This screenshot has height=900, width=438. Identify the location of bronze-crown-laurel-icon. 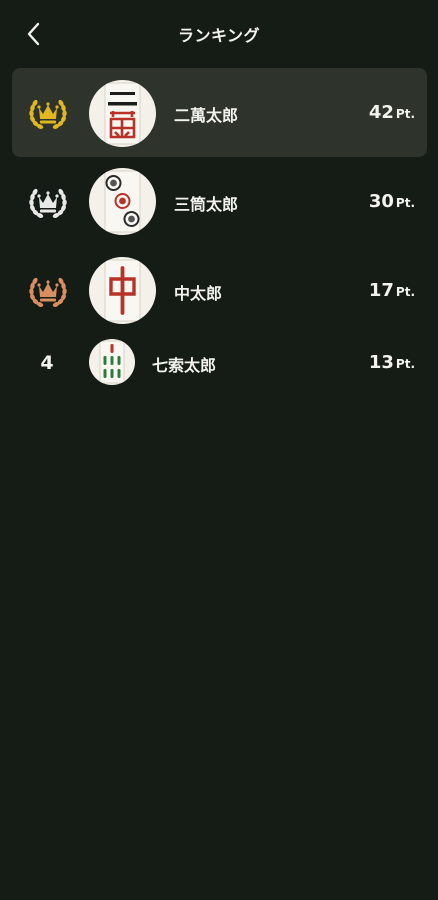
(48, 292).